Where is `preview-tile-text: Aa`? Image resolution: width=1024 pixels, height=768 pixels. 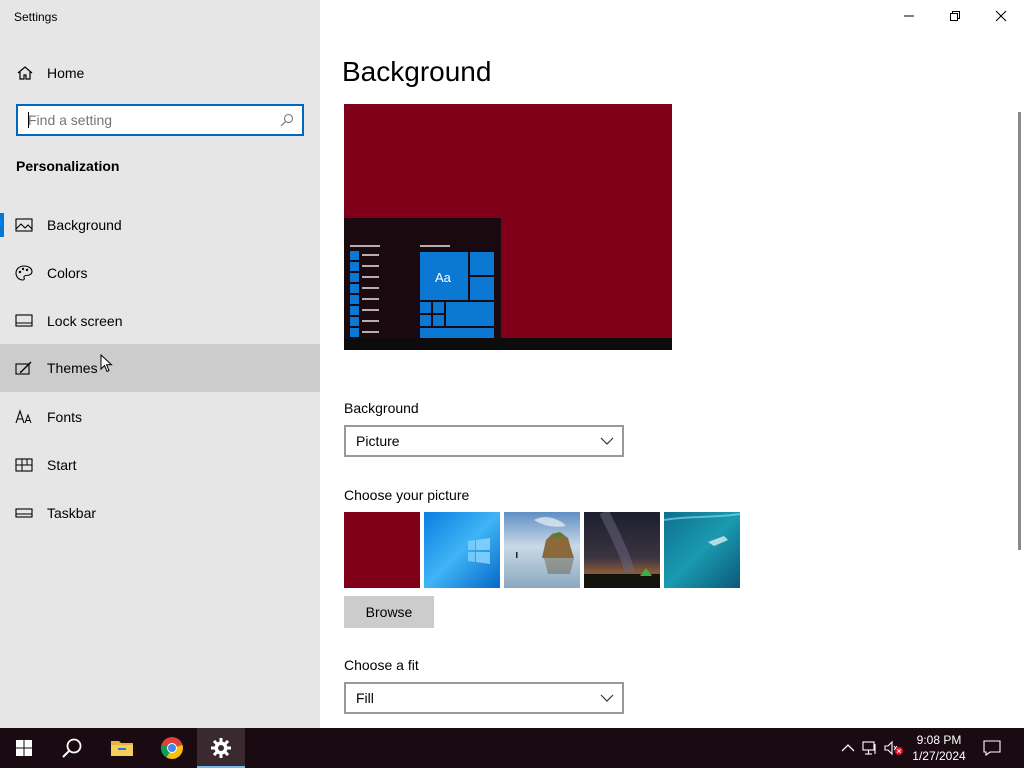
preview-tile-text: Aa is located at coordinates (443, 277).